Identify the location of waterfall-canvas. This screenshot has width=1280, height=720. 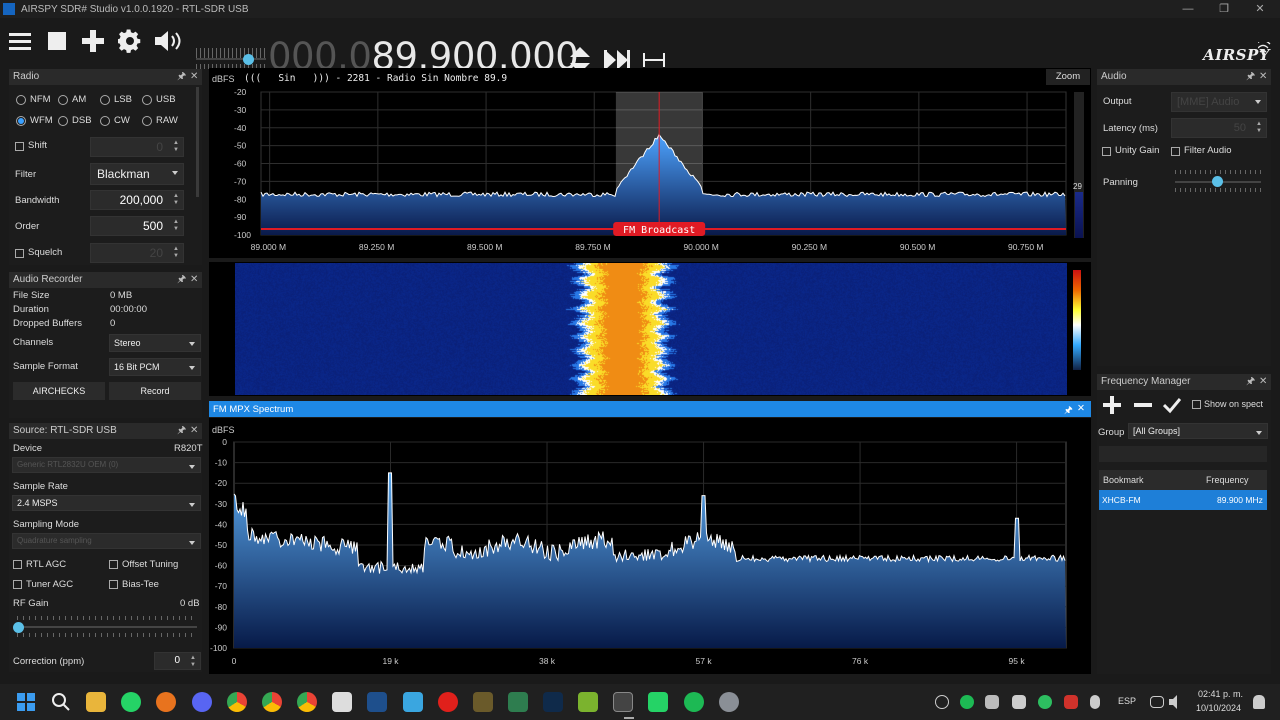
(651, 329).